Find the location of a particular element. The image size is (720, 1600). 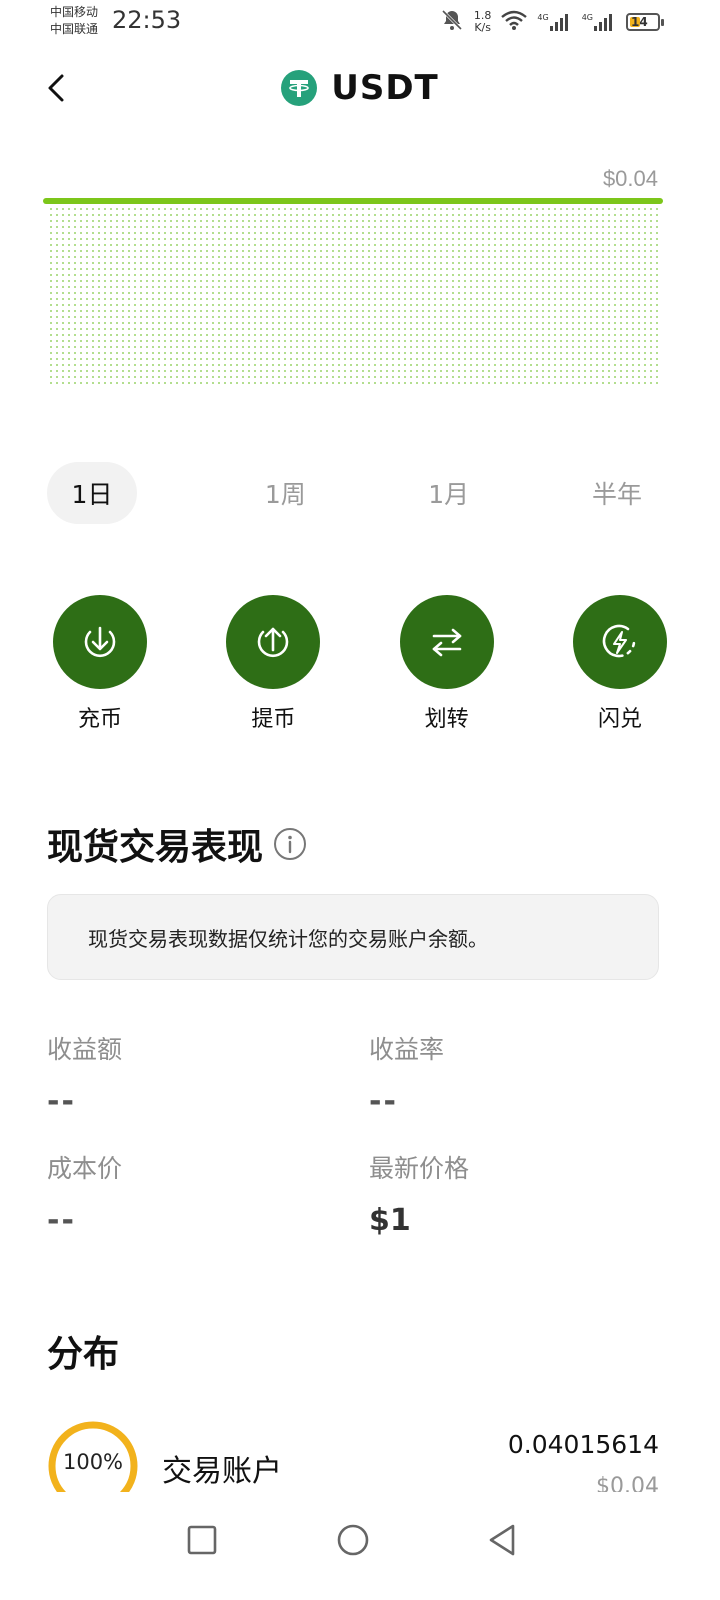

net-speed: 1.8 K/s is located at coordinates (482, 21).